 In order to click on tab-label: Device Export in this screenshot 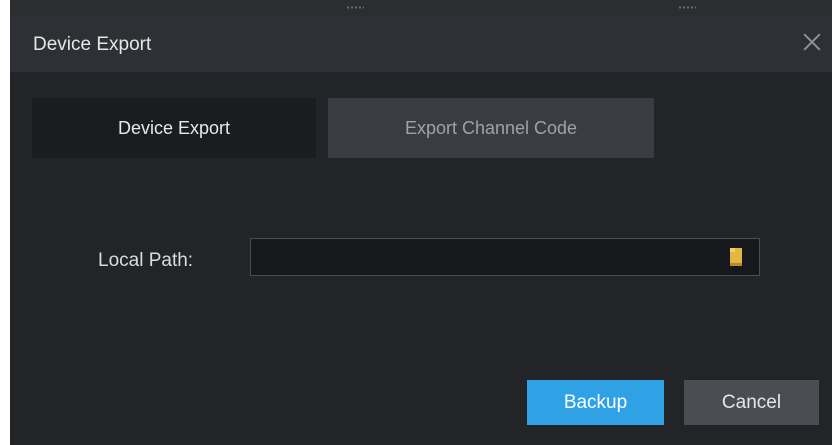, I will do `click(174, 127)`.